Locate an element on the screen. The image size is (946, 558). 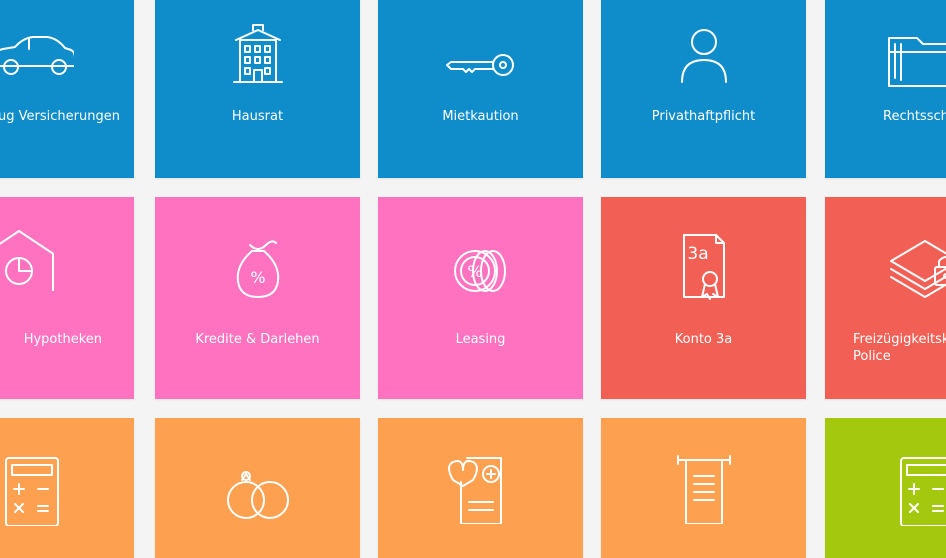
tile-label: Hausrat is located at coordinates (257, 116).